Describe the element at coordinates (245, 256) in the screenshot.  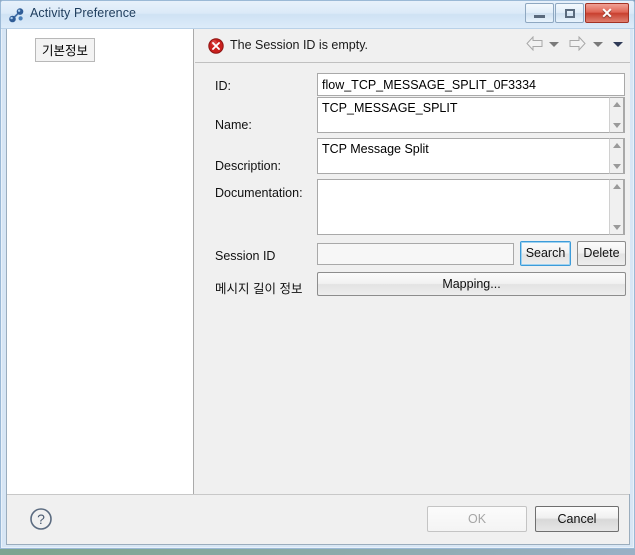
I see `session-id-label: Session ID` at that location.